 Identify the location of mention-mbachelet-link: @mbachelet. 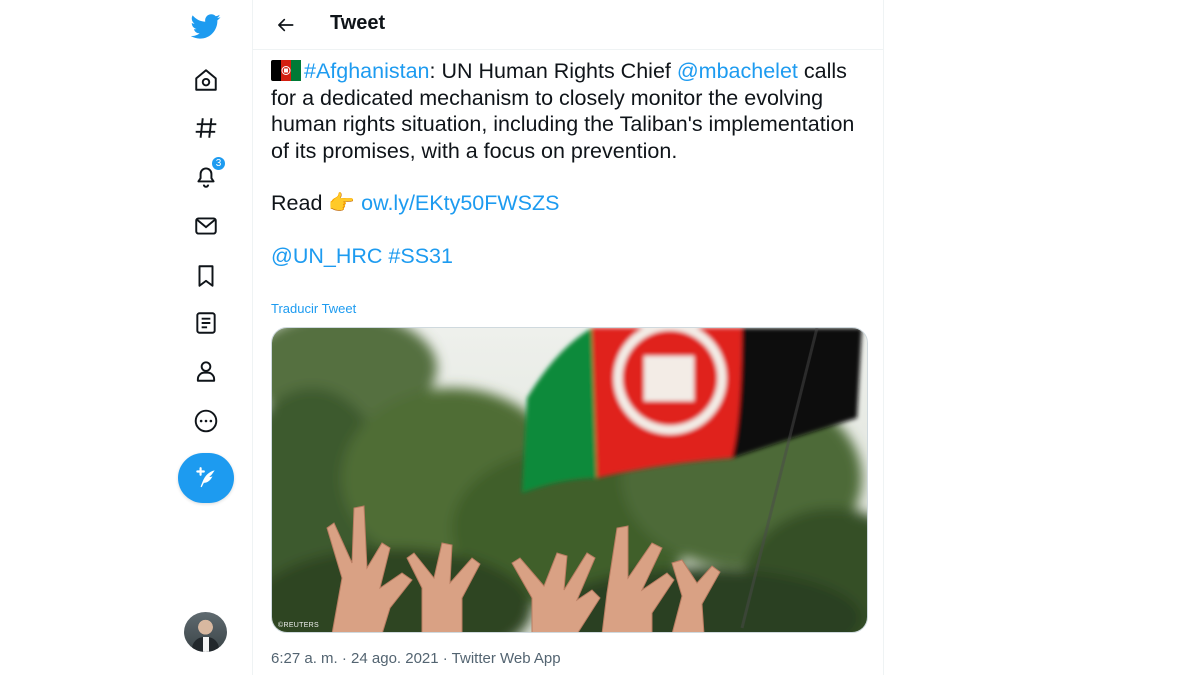
(737, 71).